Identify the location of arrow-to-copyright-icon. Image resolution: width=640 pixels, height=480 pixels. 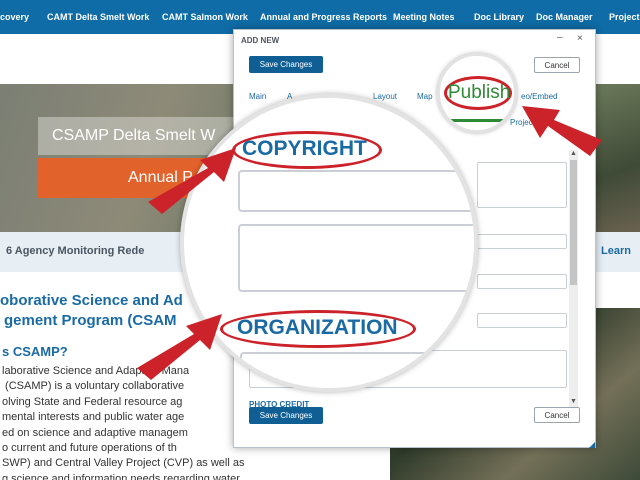
(192, 181).